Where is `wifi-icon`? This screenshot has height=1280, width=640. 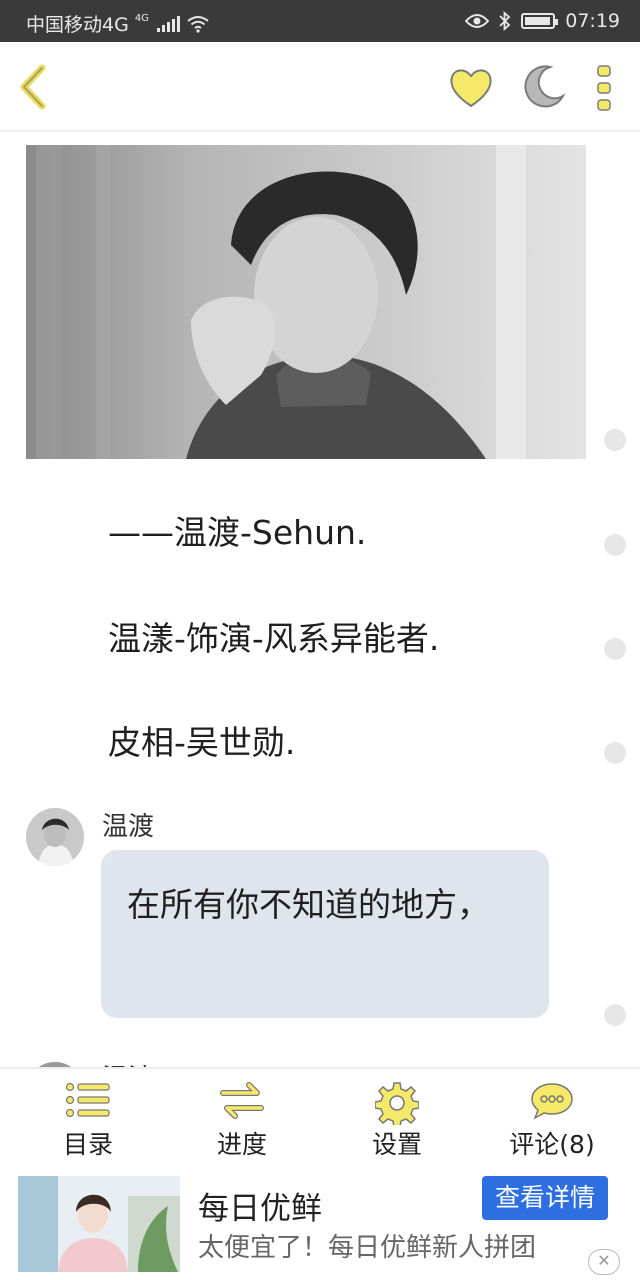 wifi-icon is located at coordinates (198, 24).